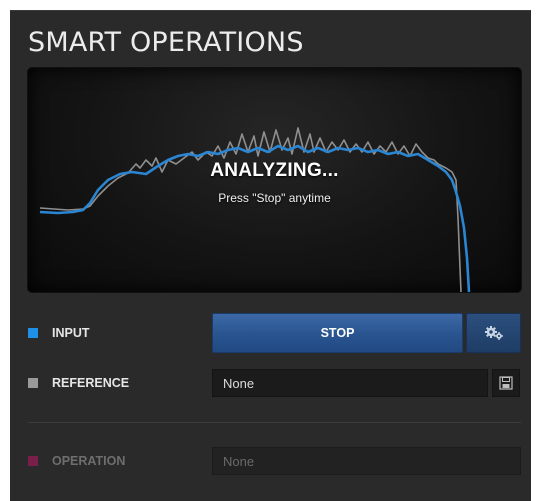 This screenshot has width=539, height=501. I want to click on input-row-label: INPUT, so click(59, 333).